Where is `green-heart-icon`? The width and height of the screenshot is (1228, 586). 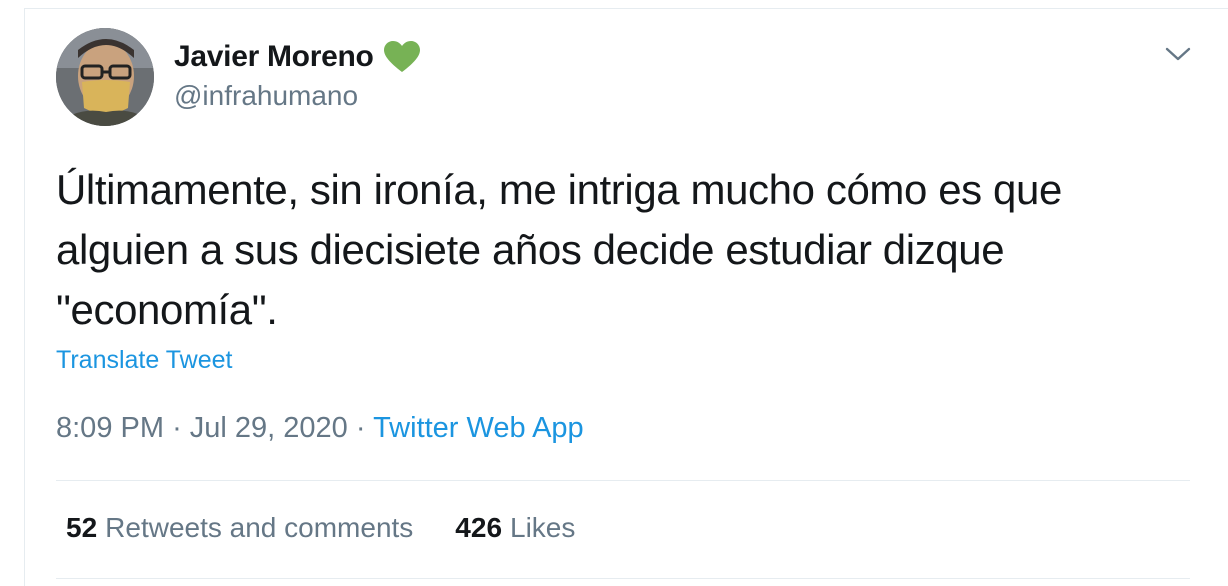 green-heart-icon is located at coordinates (401, 57).